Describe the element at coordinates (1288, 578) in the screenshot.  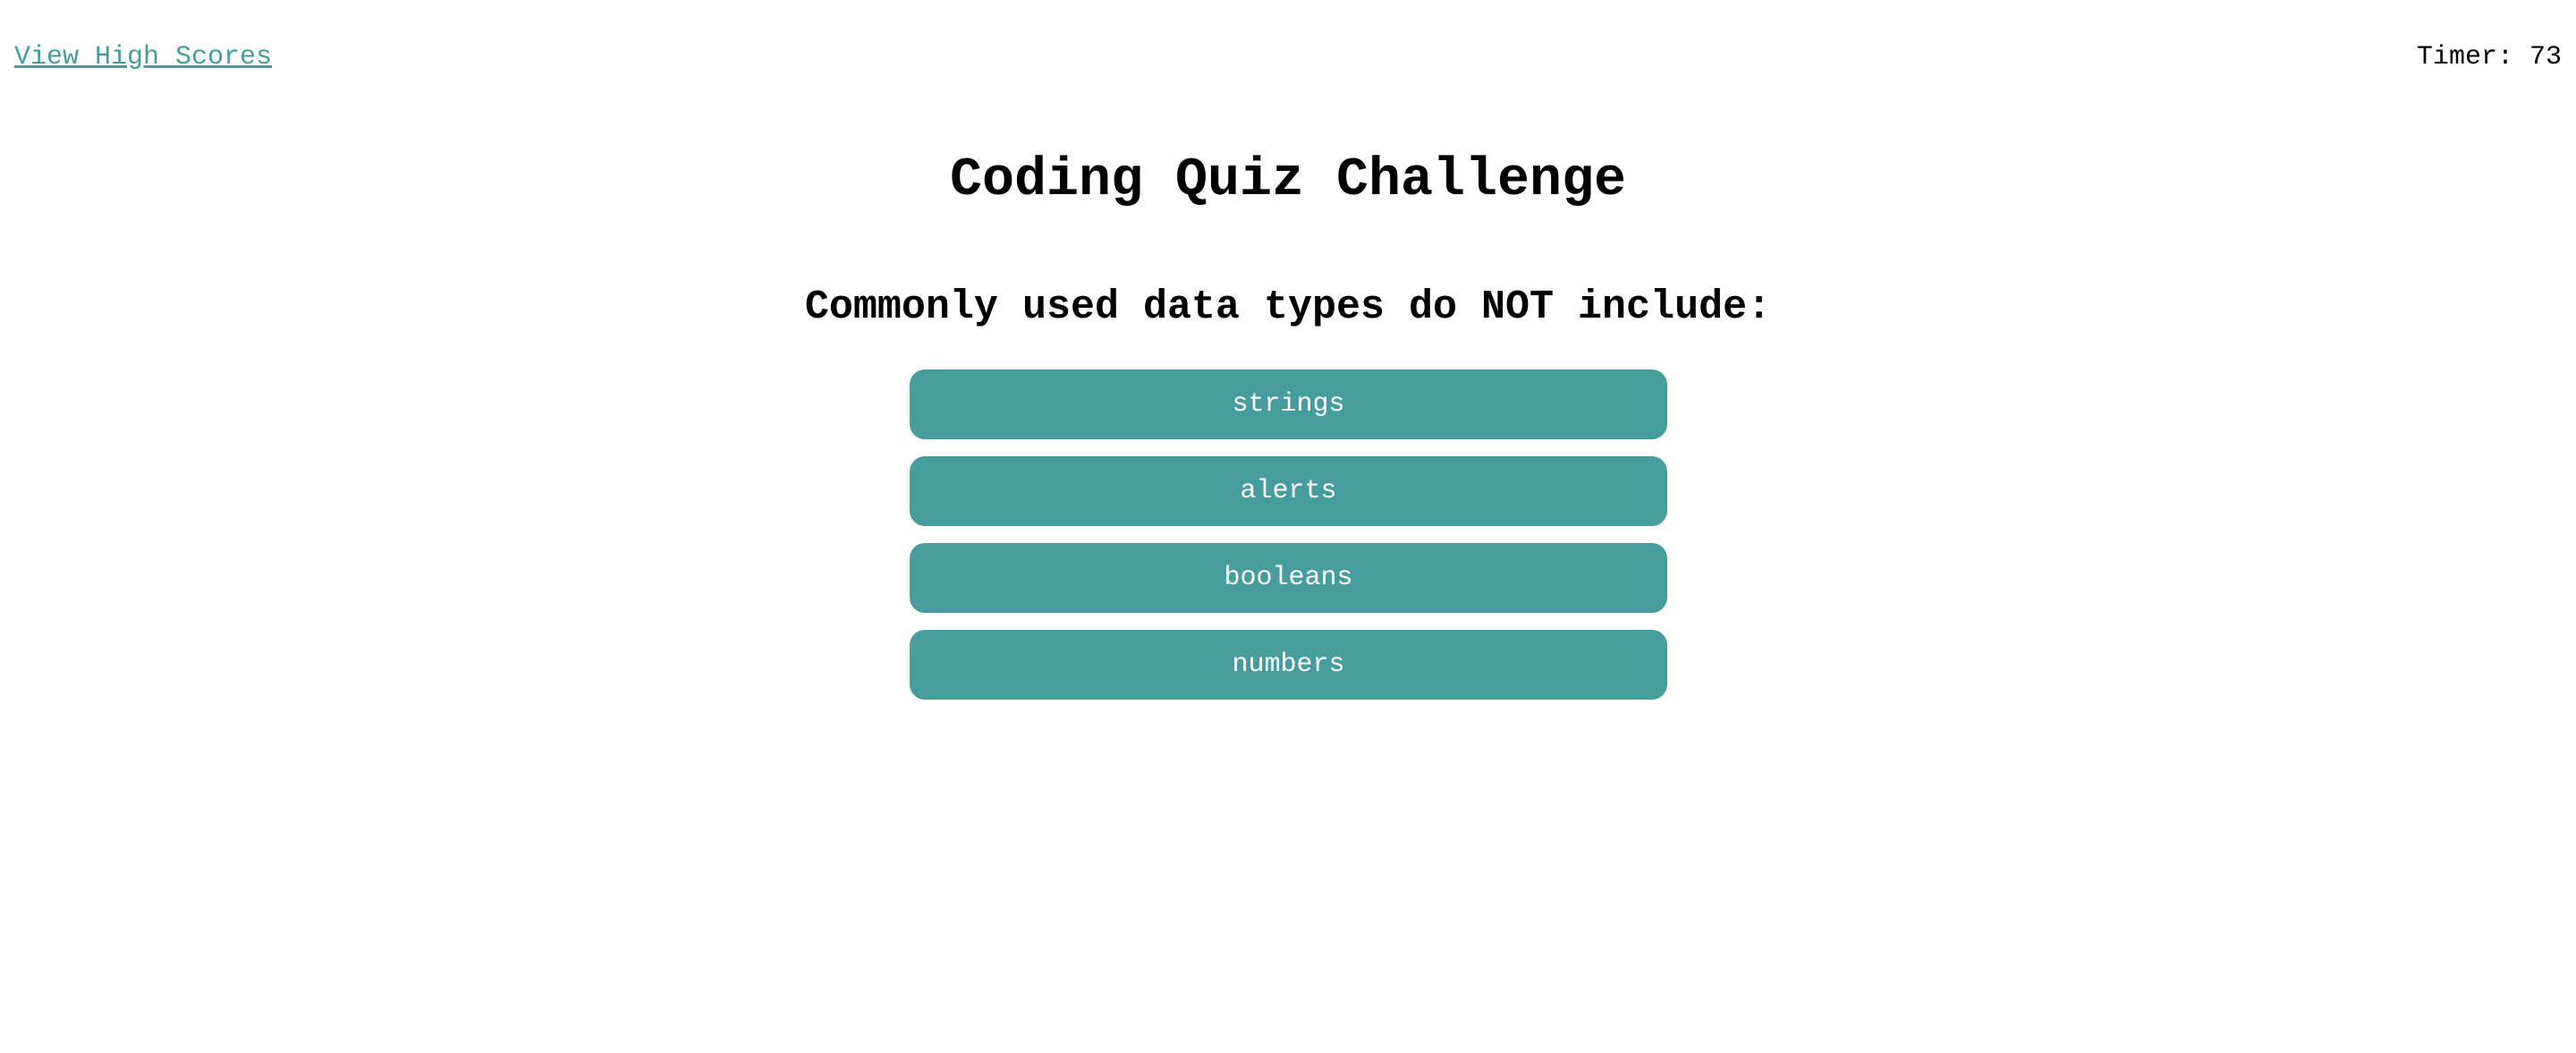
I see `answer-choice-booleans: booleans` at that location.